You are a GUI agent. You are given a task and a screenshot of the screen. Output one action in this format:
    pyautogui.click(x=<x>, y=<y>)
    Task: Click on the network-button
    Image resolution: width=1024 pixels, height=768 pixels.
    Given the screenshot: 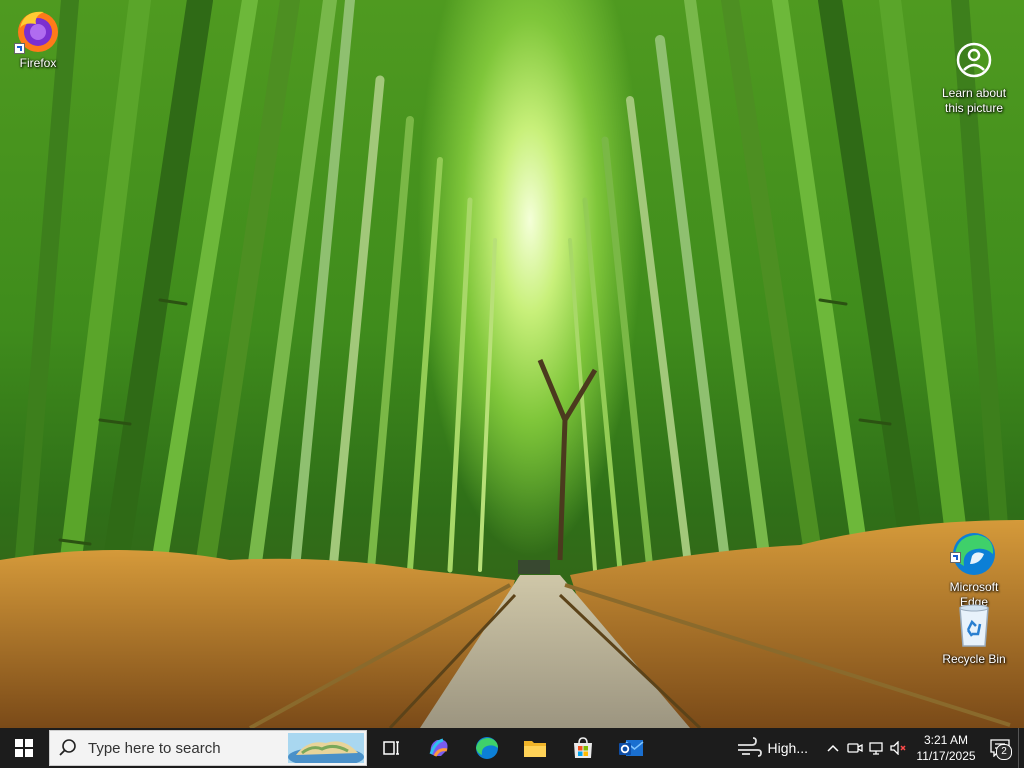 What is the action you would take?
    pyautogui.click(x=877, y=748)
    